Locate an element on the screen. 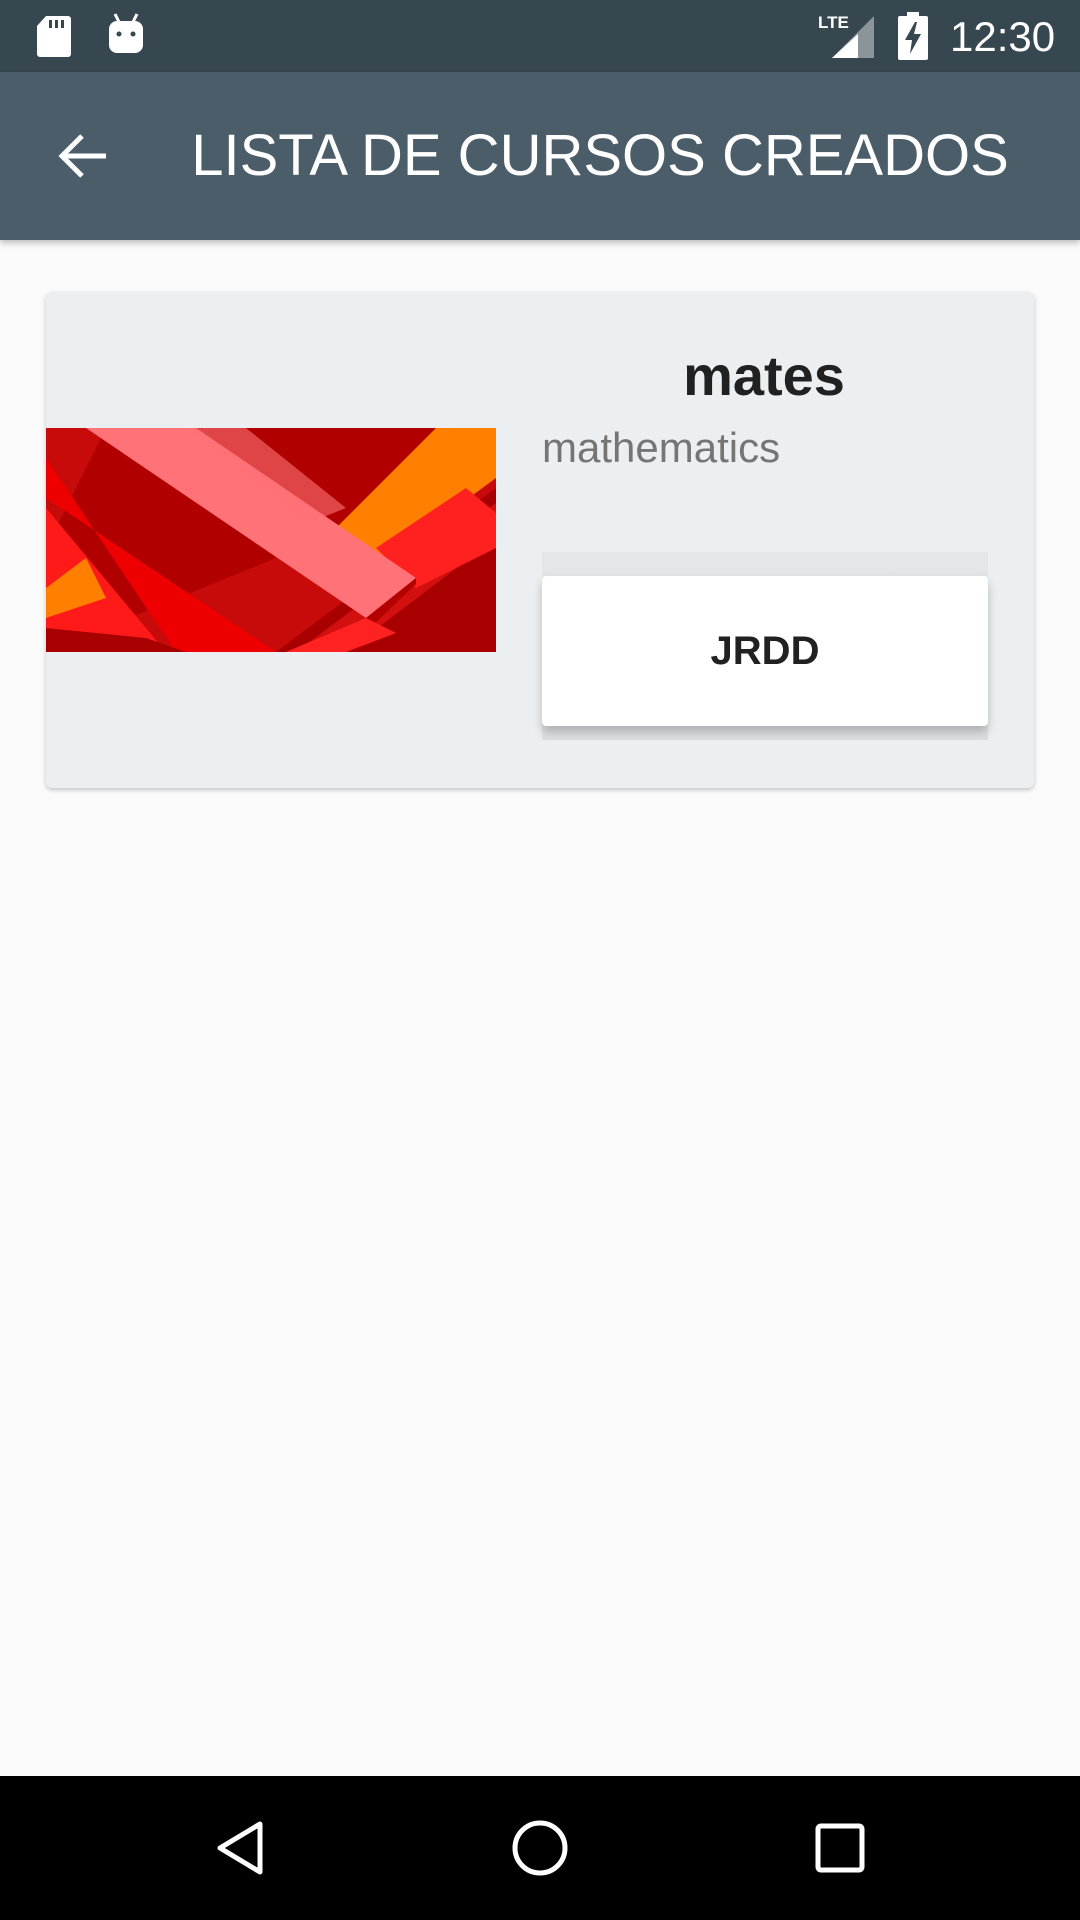 This screenshot has height=1920, width=1080. battery-charging-icon is located at coordinates (913, 36).